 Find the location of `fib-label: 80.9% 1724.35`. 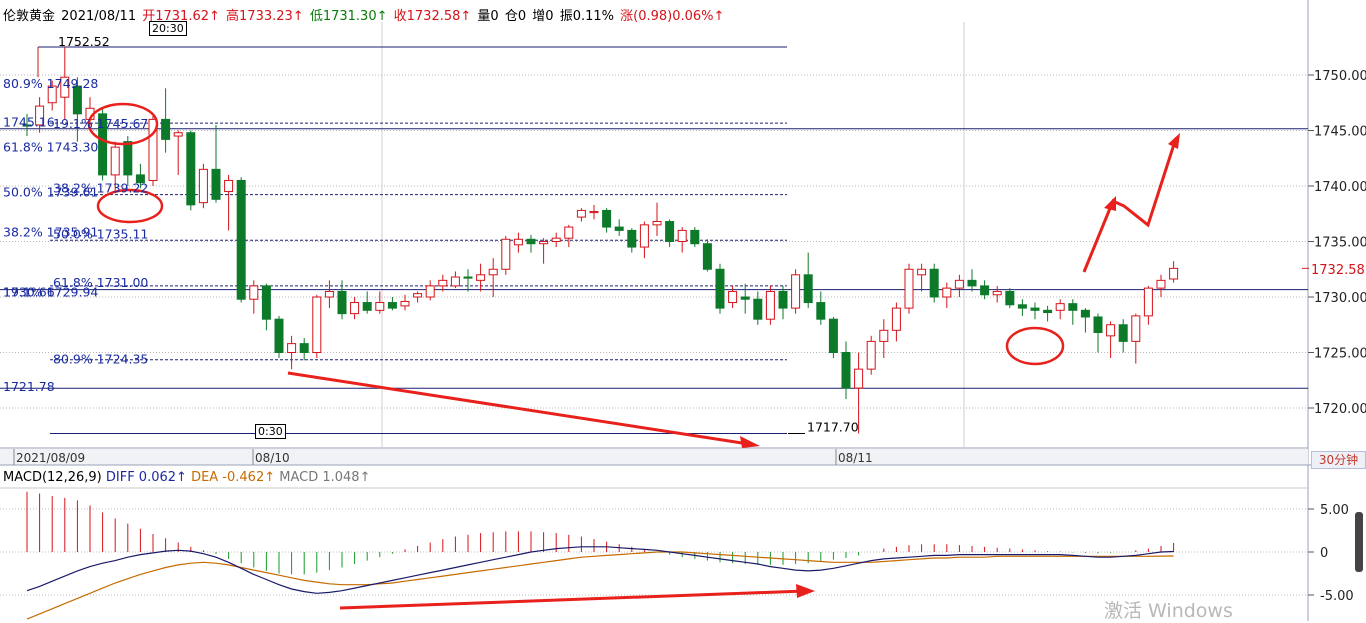

fib-label: 80.9% 1724.35 is located at coordinates (100, 359).